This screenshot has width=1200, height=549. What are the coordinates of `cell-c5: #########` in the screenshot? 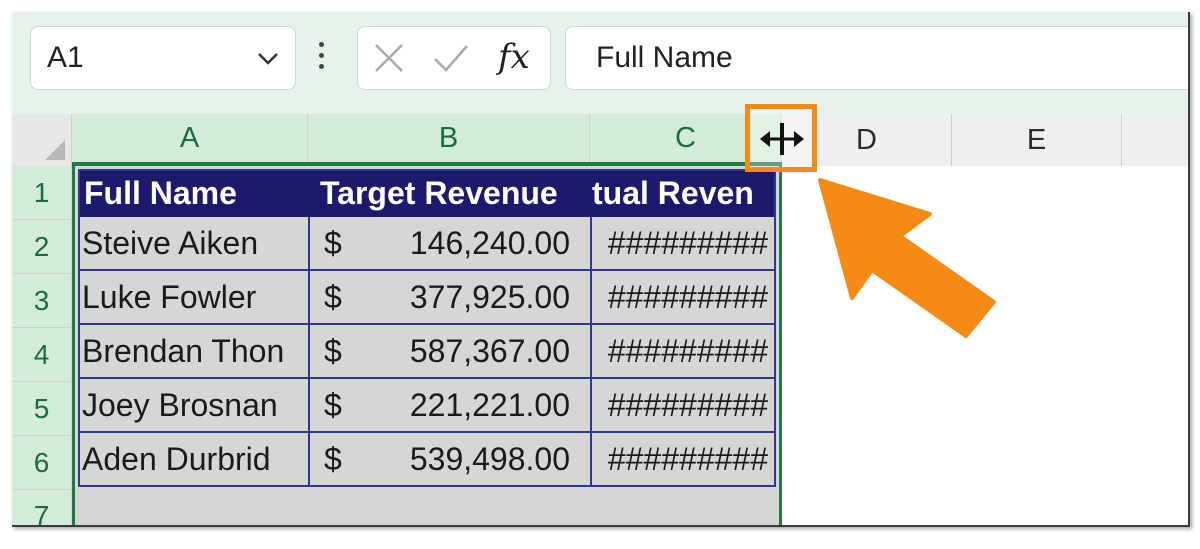 It's located at (684, 406).